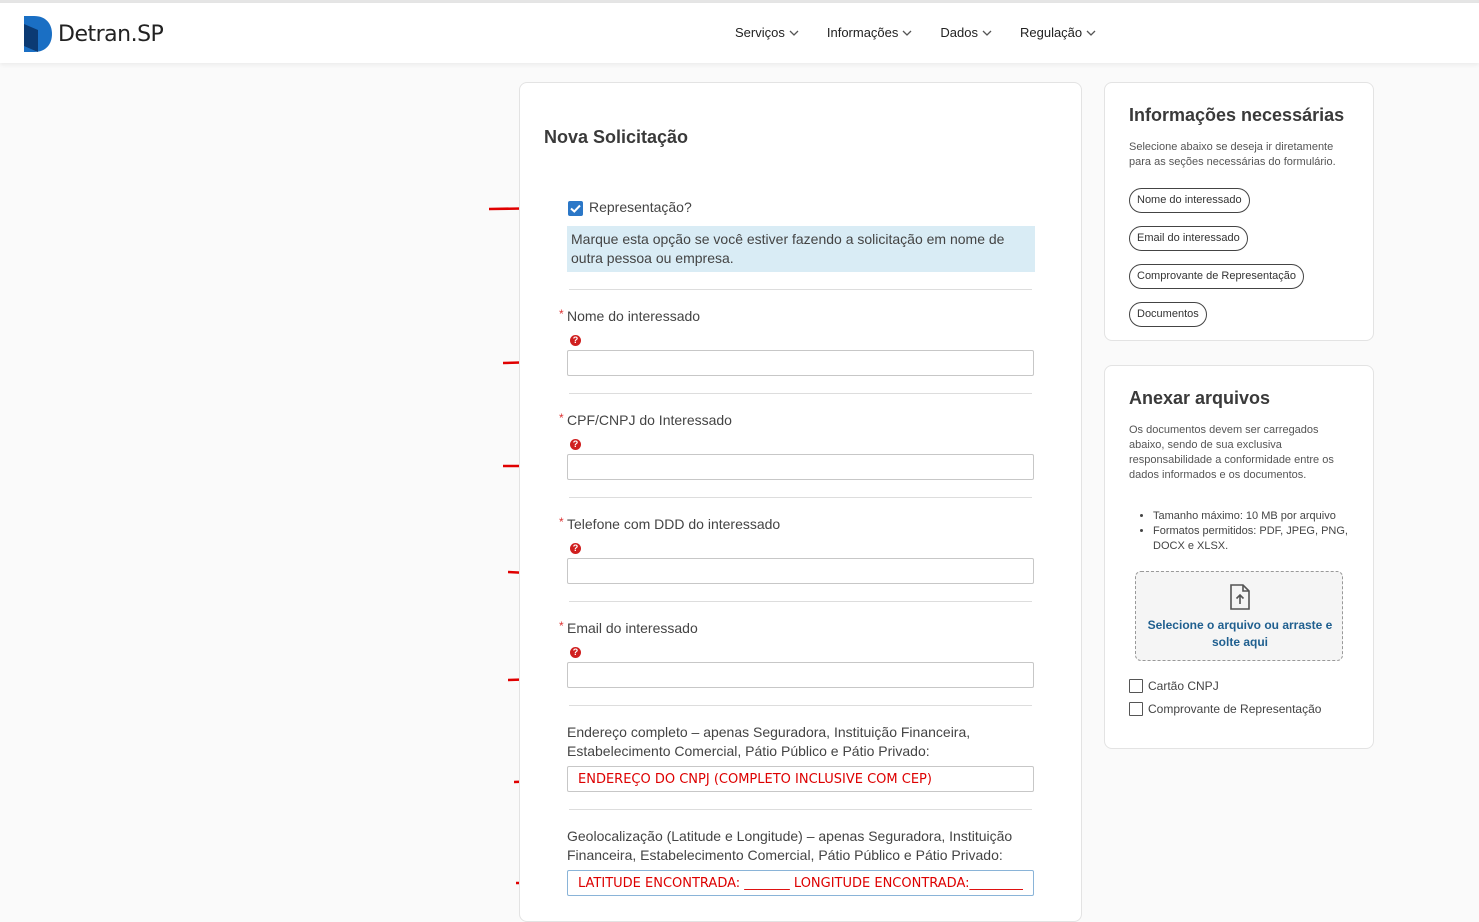 The image size is (1479, 922). I want to click on nav-informacoes: Informações, so click(870, 32).